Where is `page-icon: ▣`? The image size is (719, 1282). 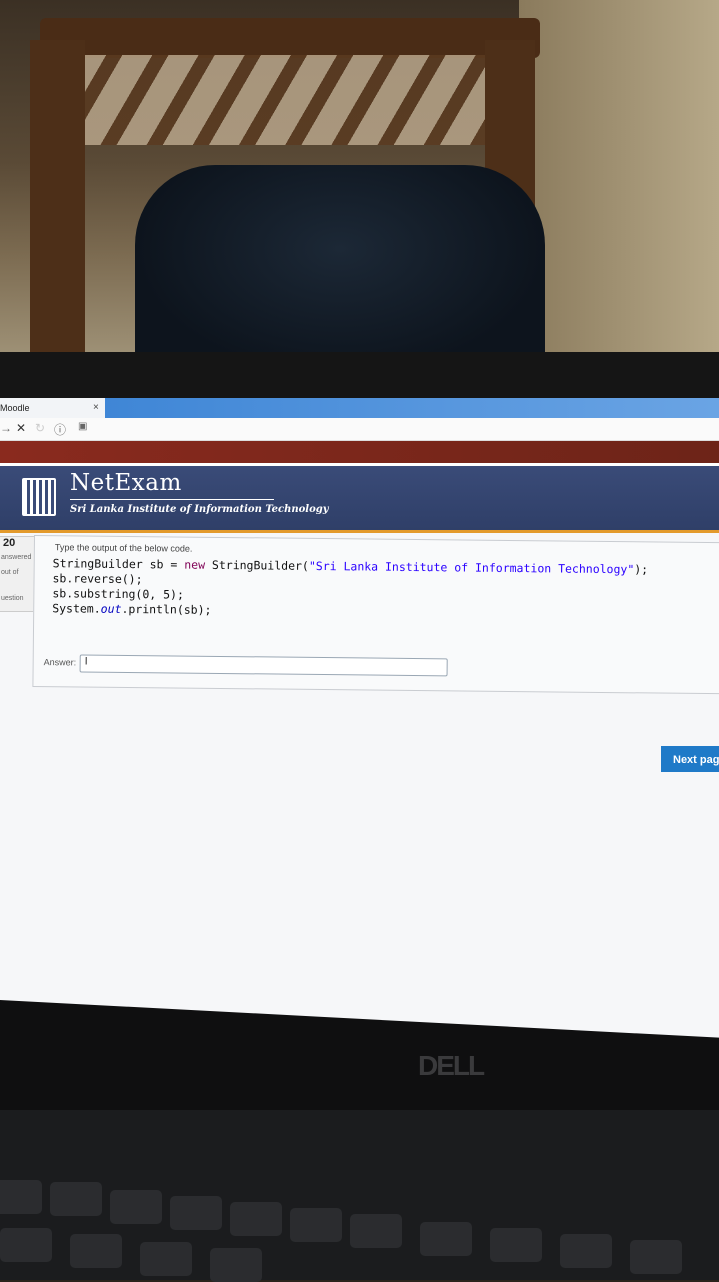
page-icon: ▣ is located at coordinates (82, 426).